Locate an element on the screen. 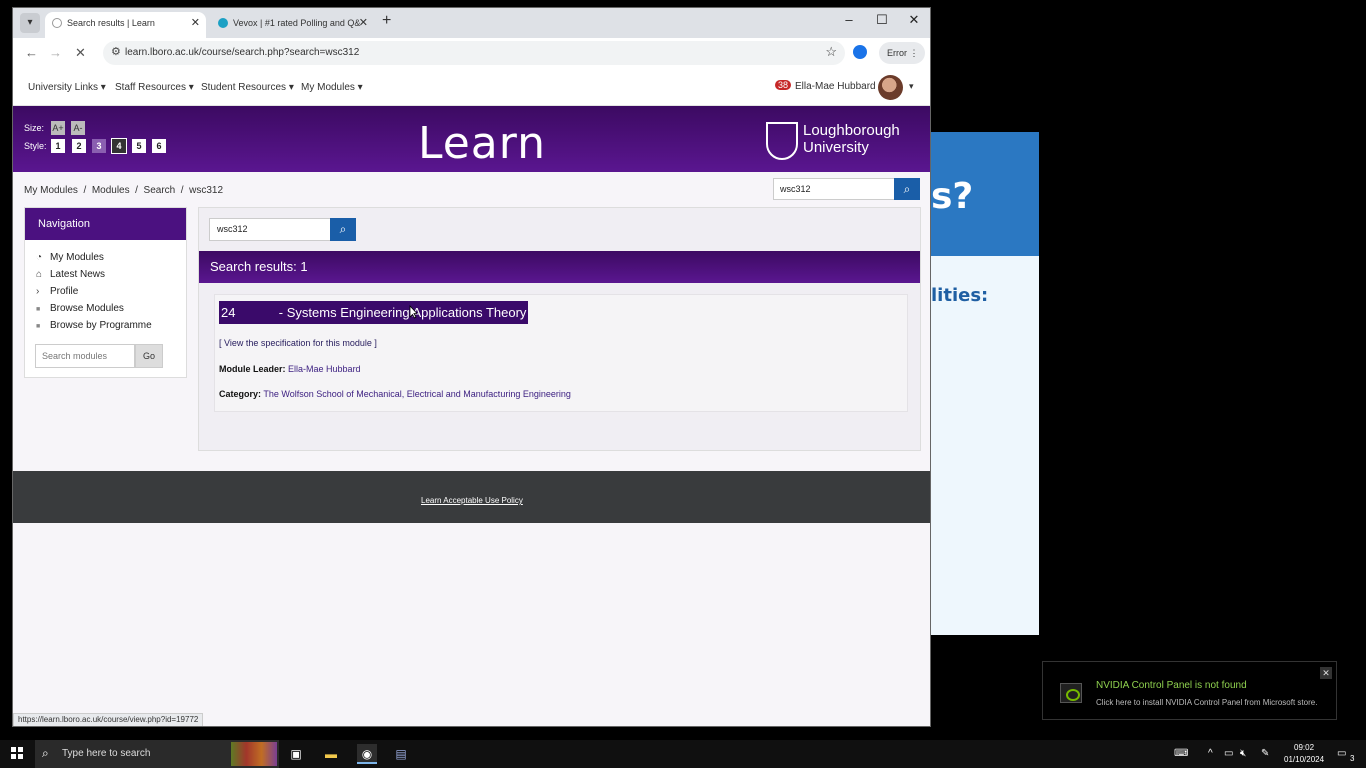  tab-vevox: Vevox | #1 rated Polling and Q& ✕ is located at coordinates (292, 25).